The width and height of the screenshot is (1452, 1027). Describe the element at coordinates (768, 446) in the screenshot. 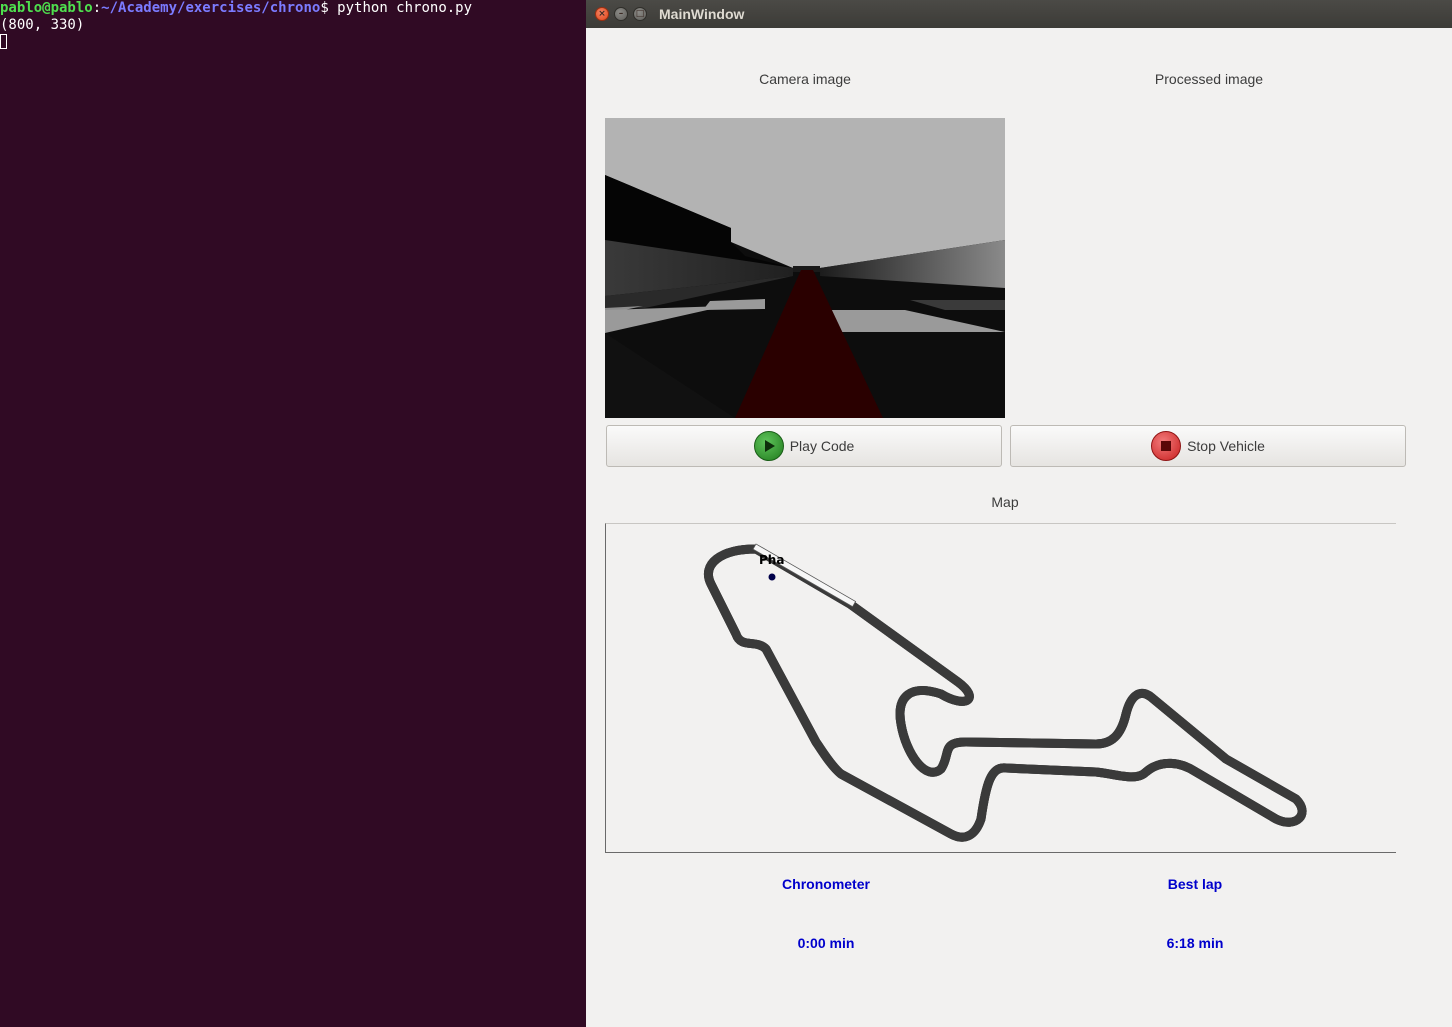

I see `play-icon` at that location.